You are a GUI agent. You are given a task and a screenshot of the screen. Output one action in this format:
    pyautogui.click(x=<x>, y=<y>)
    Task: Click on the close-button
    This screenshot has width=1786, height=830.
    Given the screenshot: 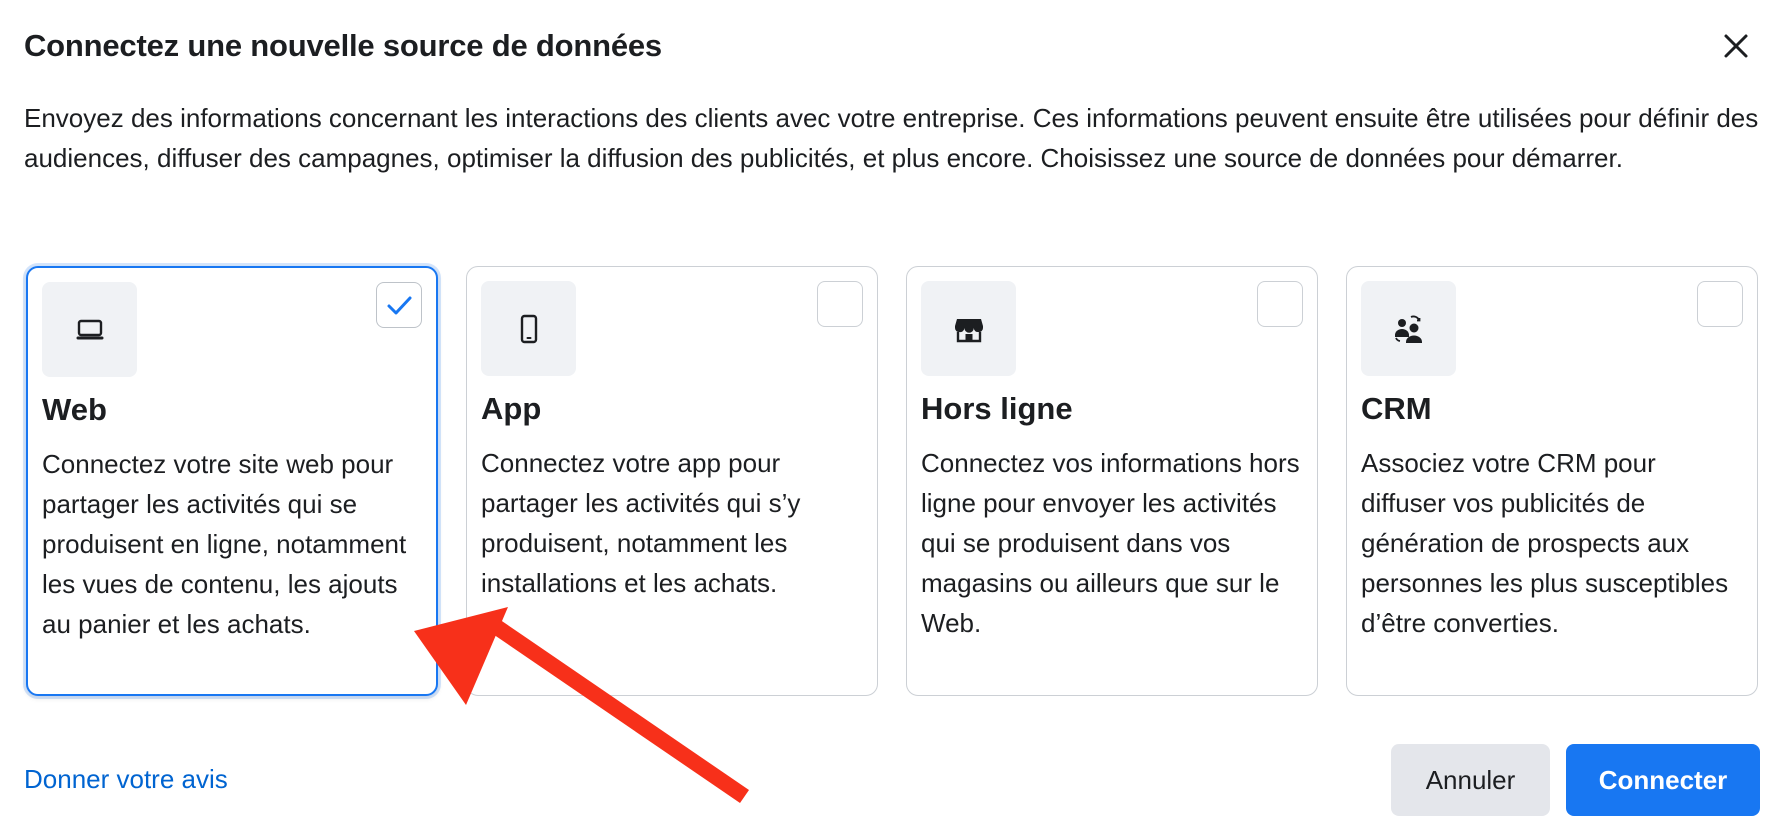 What is the action you would take?
    pyautogui.click(x=1736, y=46)
    